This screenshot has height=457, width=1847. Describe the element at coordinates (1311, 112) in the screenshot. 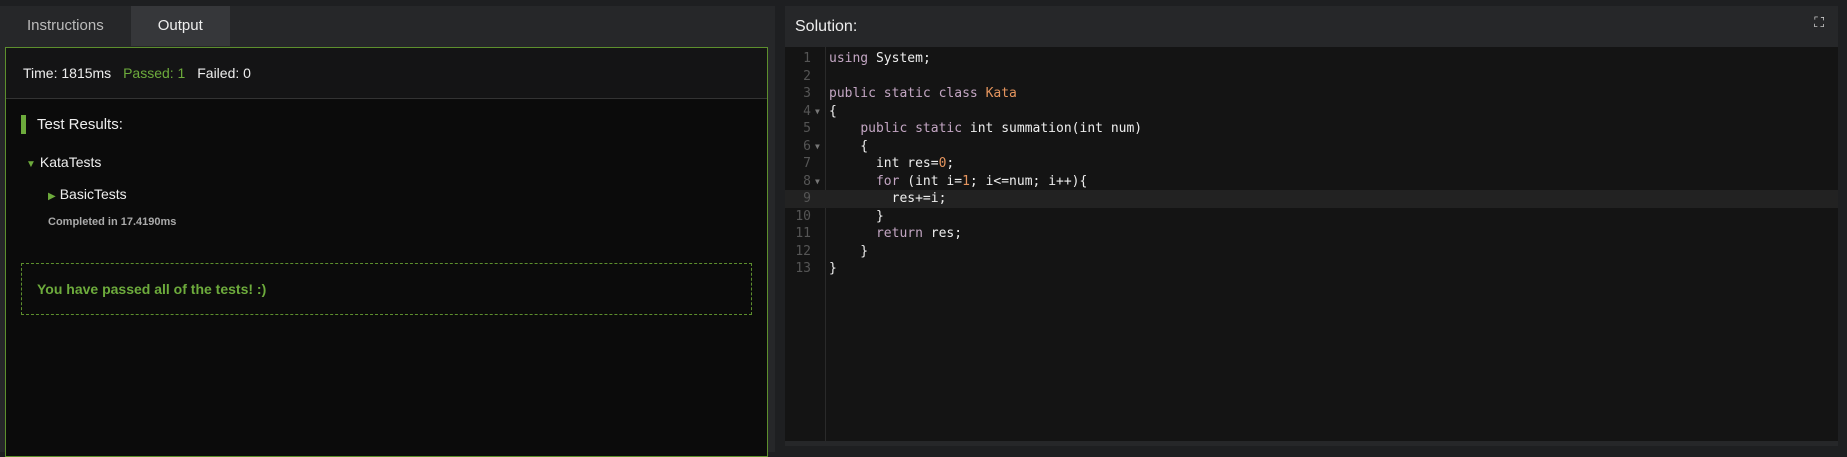

I see `code-line: 4 ▼ {` at that location.